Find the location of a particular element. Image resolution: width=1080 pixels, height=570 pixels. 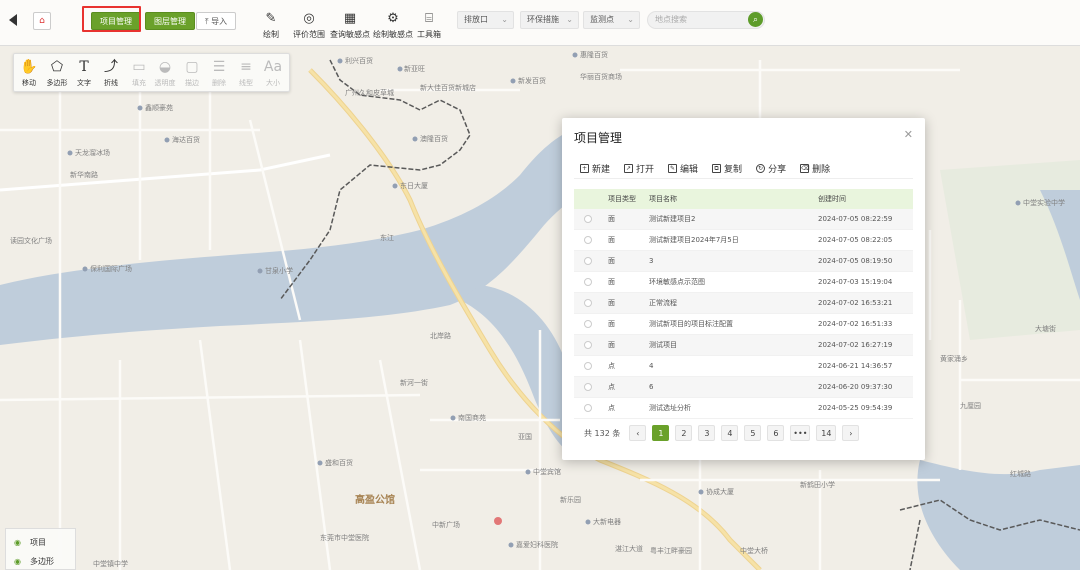

select-env-measures: 环保措施 ⌄ is located at coordinates (549, 20).